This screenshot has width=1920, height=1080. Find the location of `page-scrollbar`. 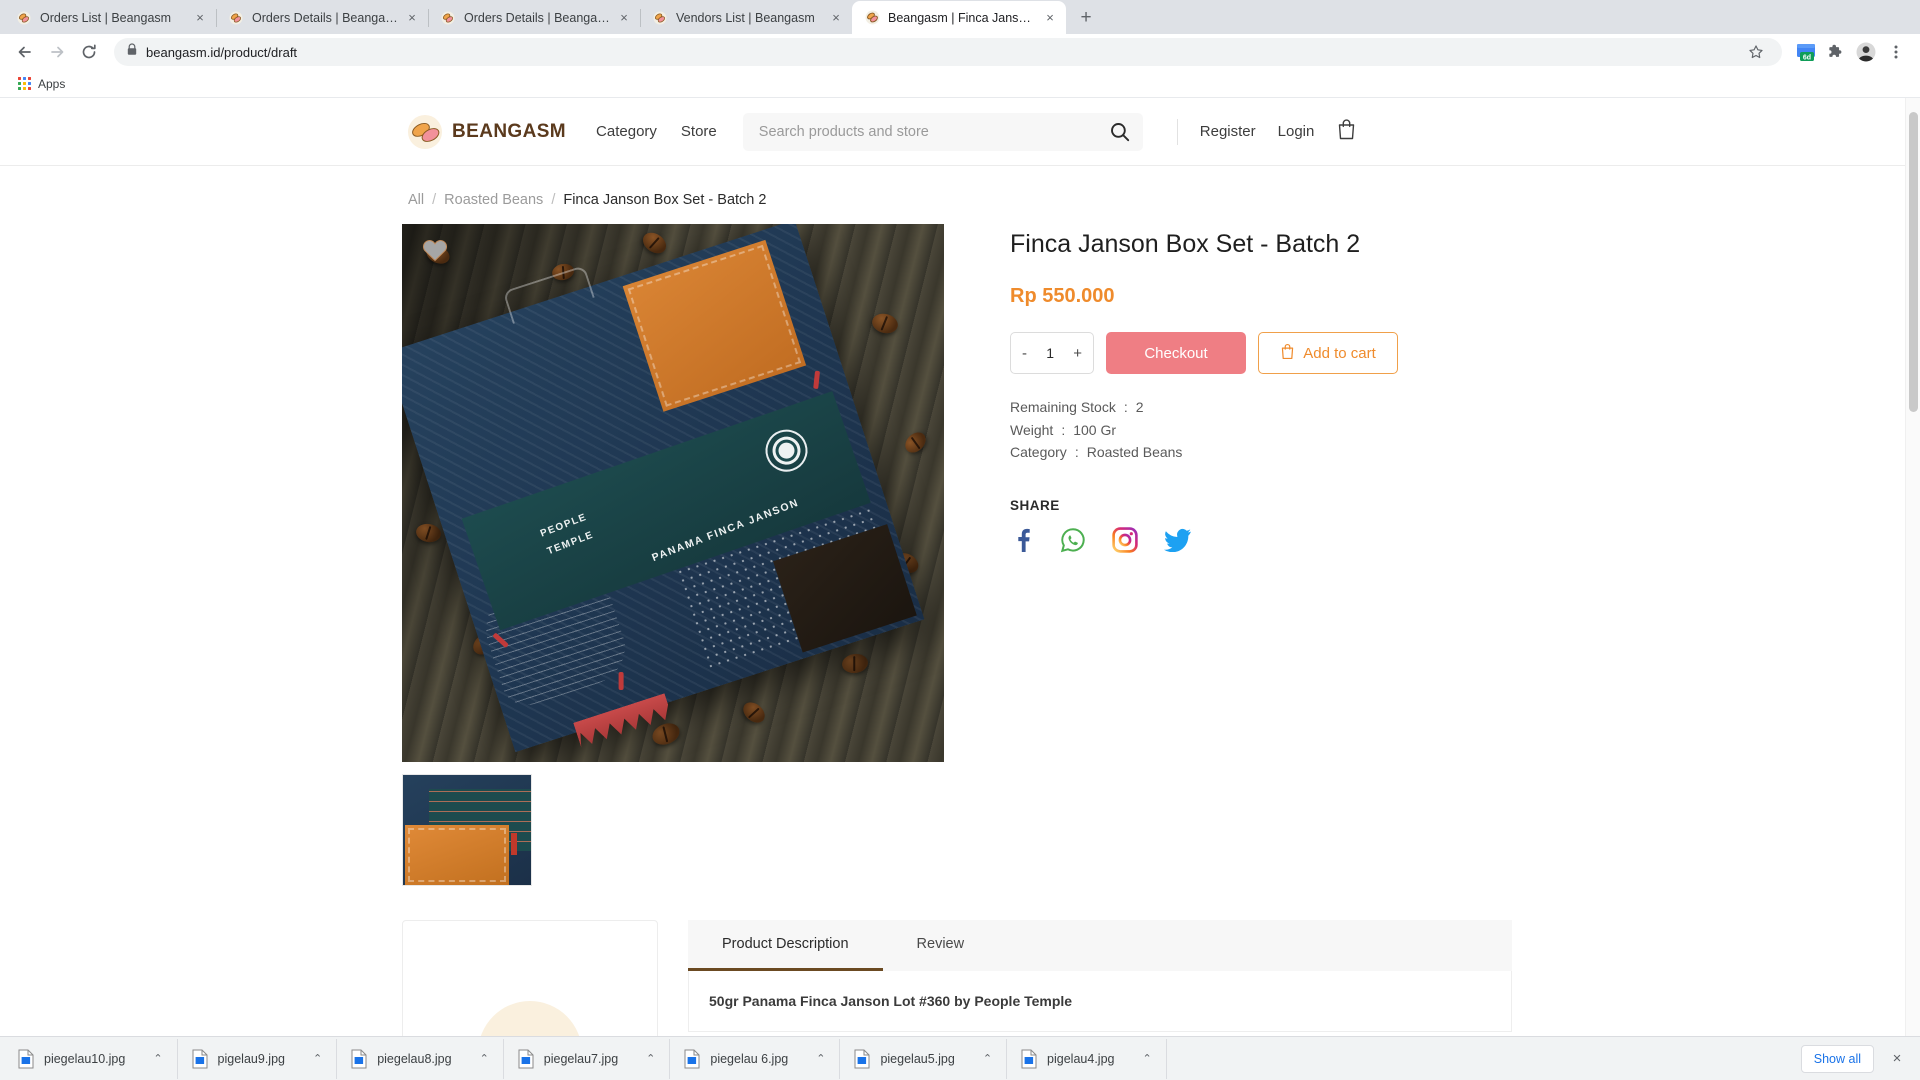

page-scrollbar is located at coordinates (1912, 567).